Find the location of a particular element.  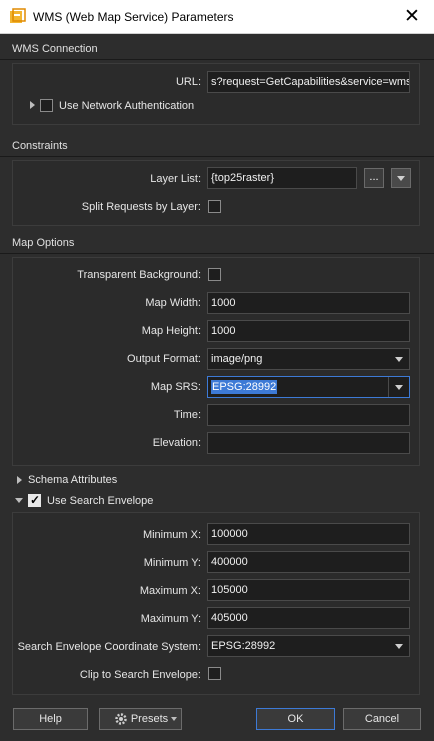

maximum-y-label: Maximum Y: is located at coordinates (170, 619).